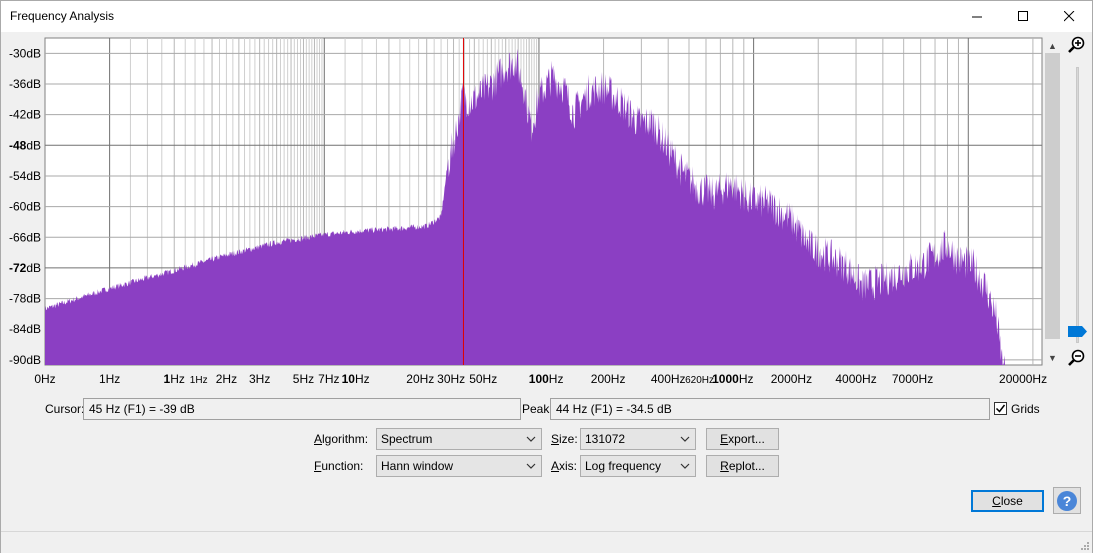 The image size is (1093, 553). I want to click on freq-tick-label: 7000Hz, so click(912, 379).